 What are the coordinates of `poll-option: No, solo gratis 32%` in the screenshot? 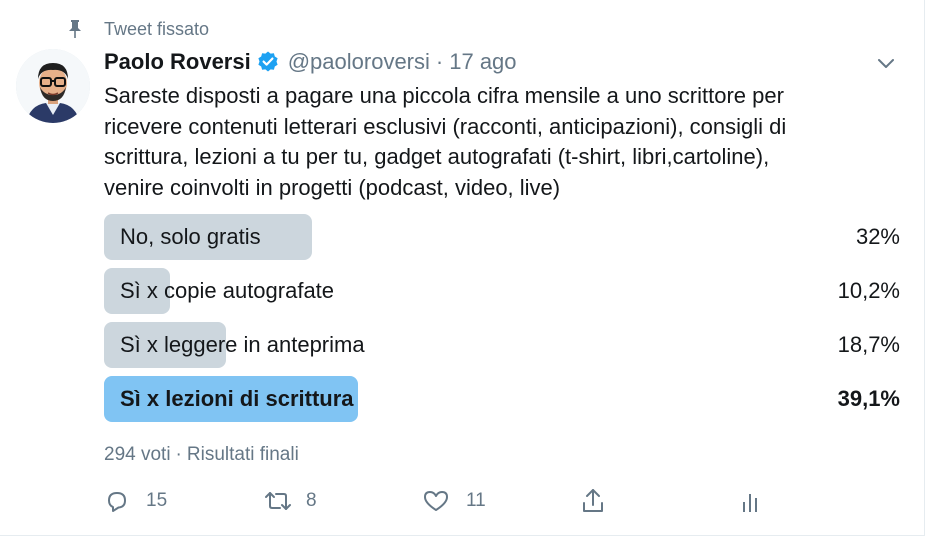 It's located at (502, 237).